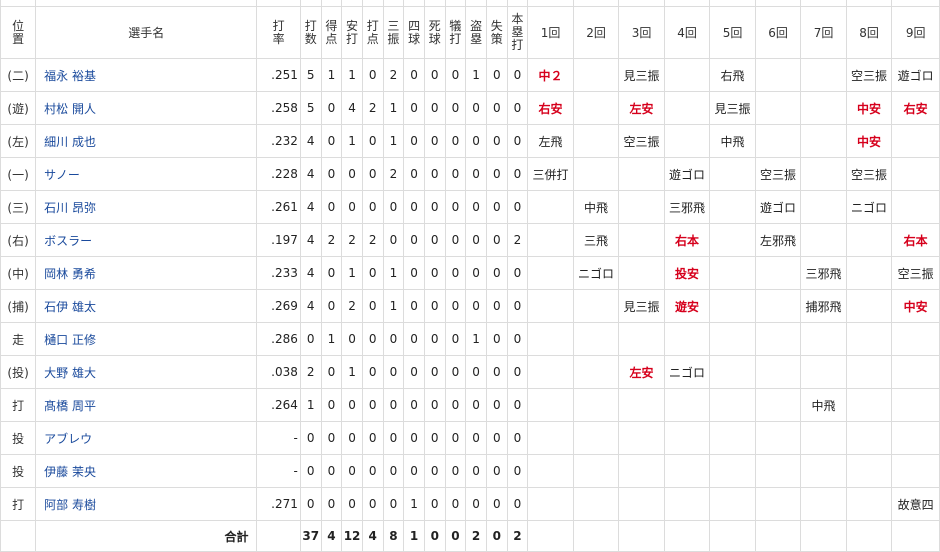 The width and height of the screenshot is (940, 552). What do you see at coordinates (146, 207) in the screenshot?
I see `player-name-link: 石川 昂弥` at bounding box center [146, 207].